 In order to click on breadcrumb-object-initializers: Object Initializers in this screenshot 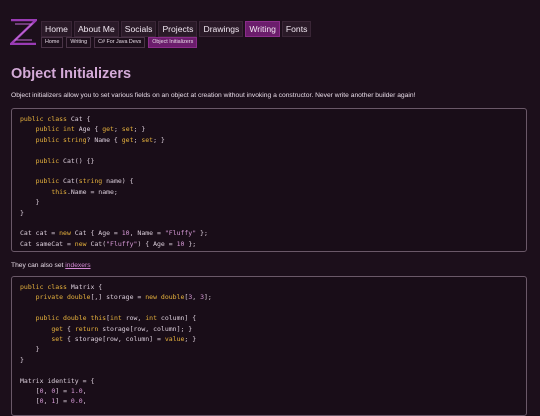, I will do `click(173, 42)`.